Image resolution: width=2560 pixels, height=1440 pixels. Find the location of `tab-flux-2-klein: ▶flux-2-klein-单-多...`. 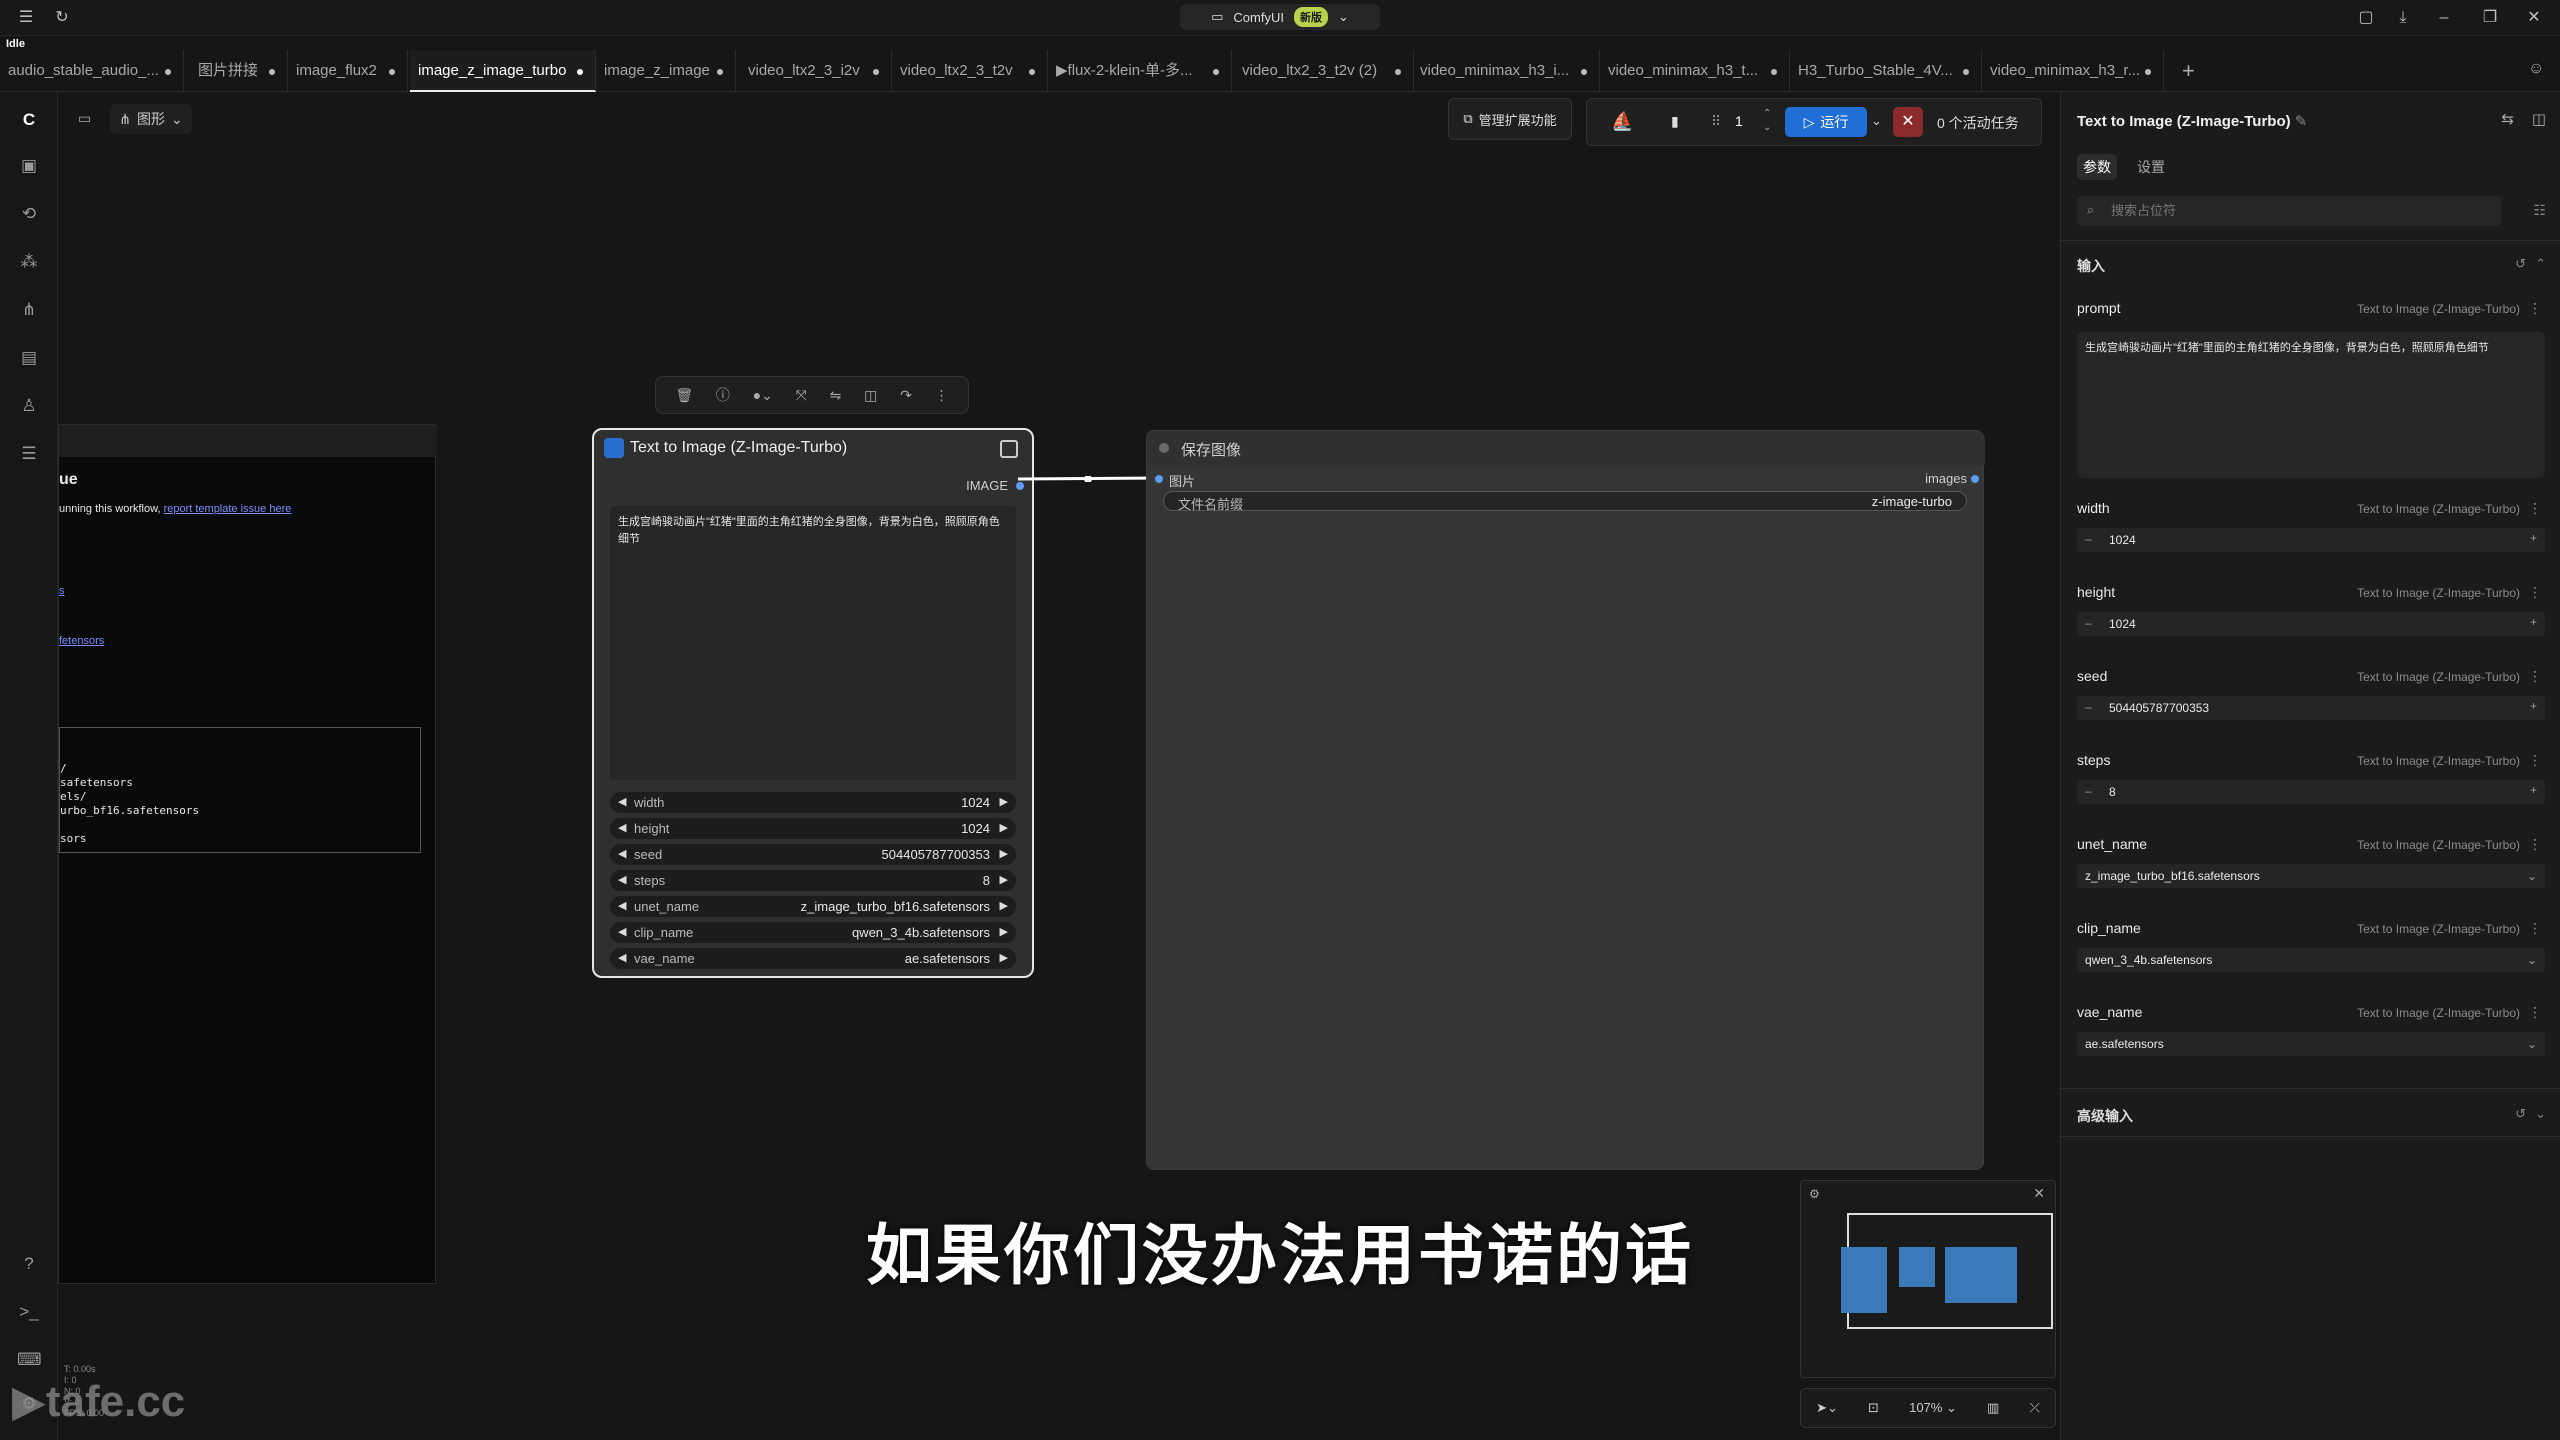

tab-flux-2-klein: ▶flux-2-klein-单-多... is located at coordinates (1140, 71).